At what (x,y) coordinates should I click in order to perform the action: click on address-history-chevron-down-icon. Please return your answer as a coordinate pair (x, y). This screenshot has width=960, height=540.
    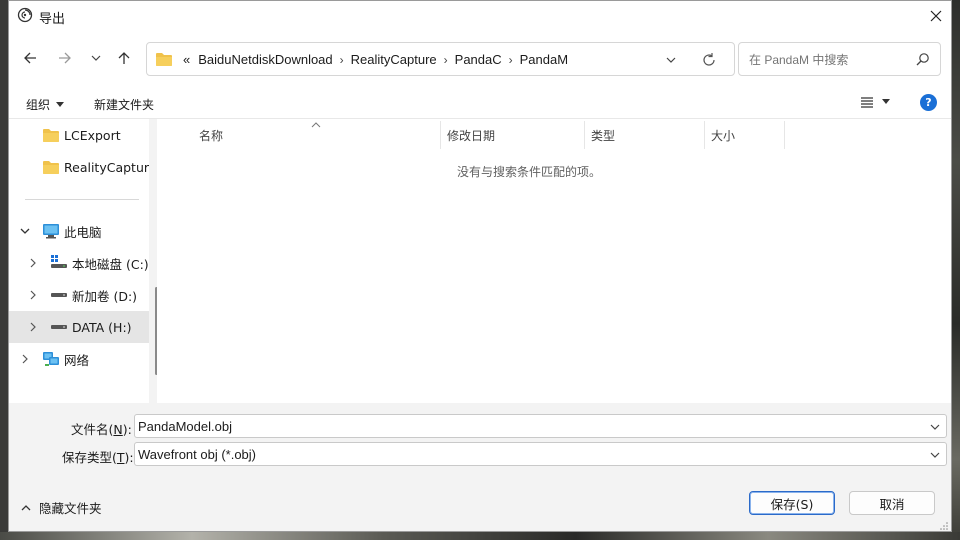
    Looking at the image, I should click on (671, 60).